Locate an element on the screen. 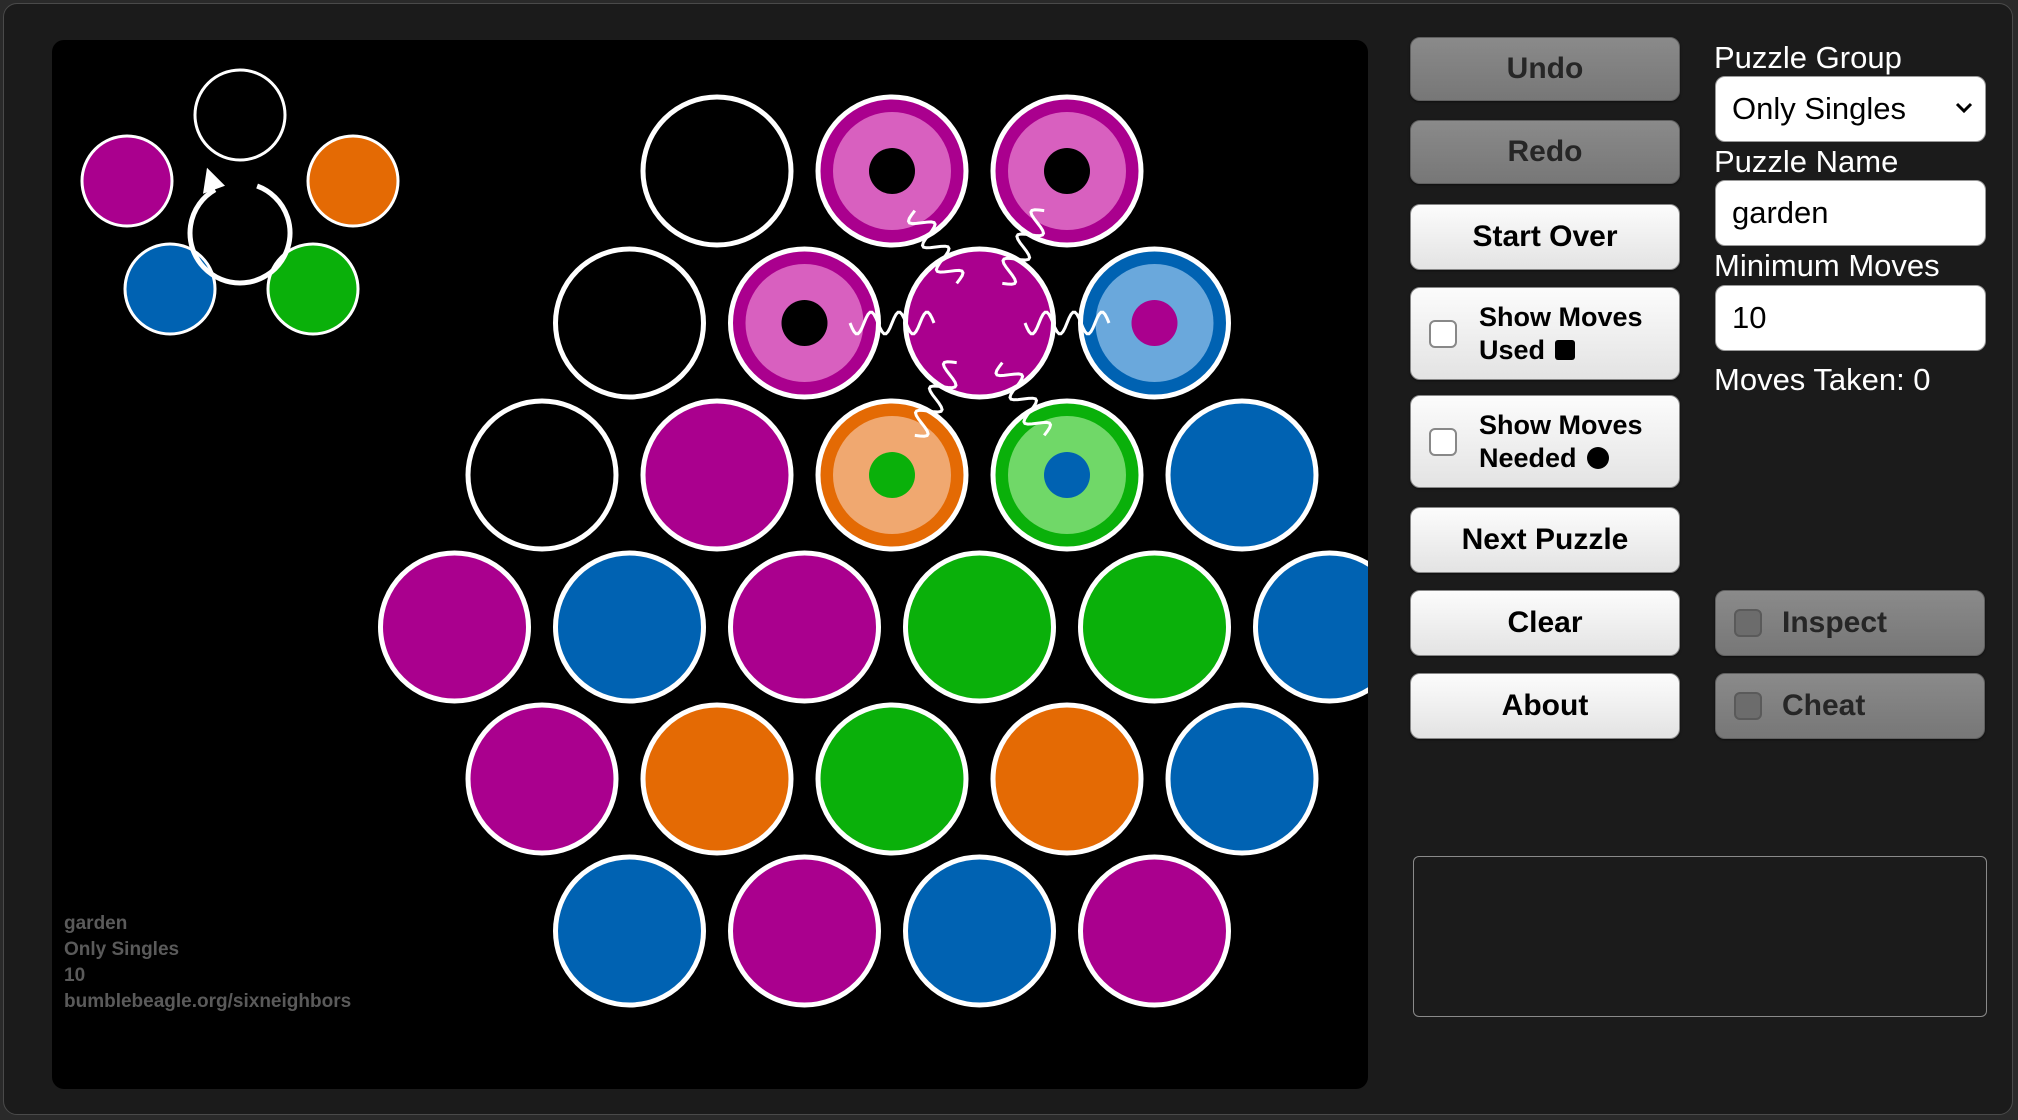 This screenshot has width=2018, height=1120. show-moves-used-toggle: Show Moves Used is located at coordinates (1545, 333).